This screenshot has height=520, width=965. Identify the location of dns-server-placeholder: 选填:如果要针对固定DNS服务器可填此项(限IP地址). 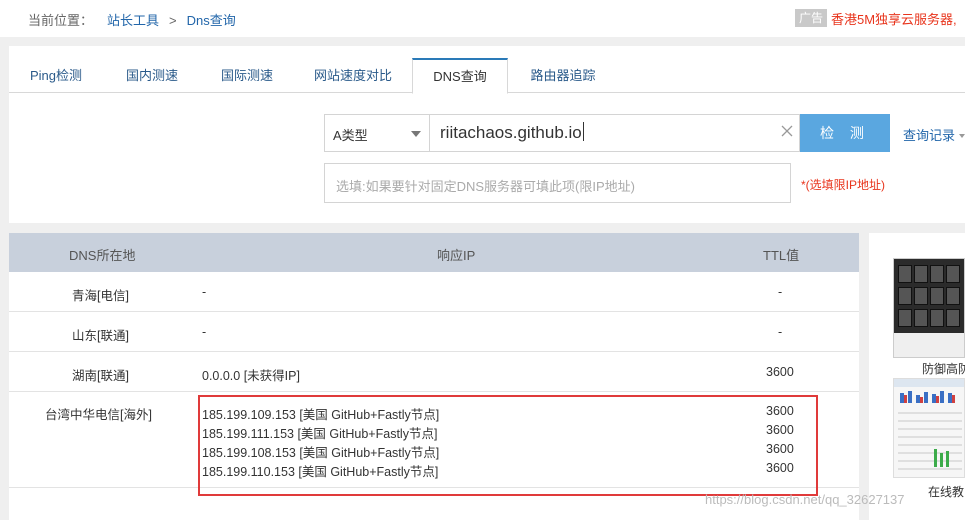
(486, 186).